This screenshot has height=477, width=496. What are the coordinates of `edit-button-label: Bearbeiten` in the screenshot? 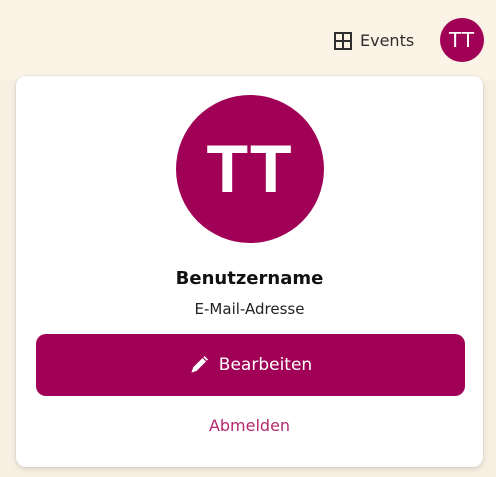 It's located at (265, 365).